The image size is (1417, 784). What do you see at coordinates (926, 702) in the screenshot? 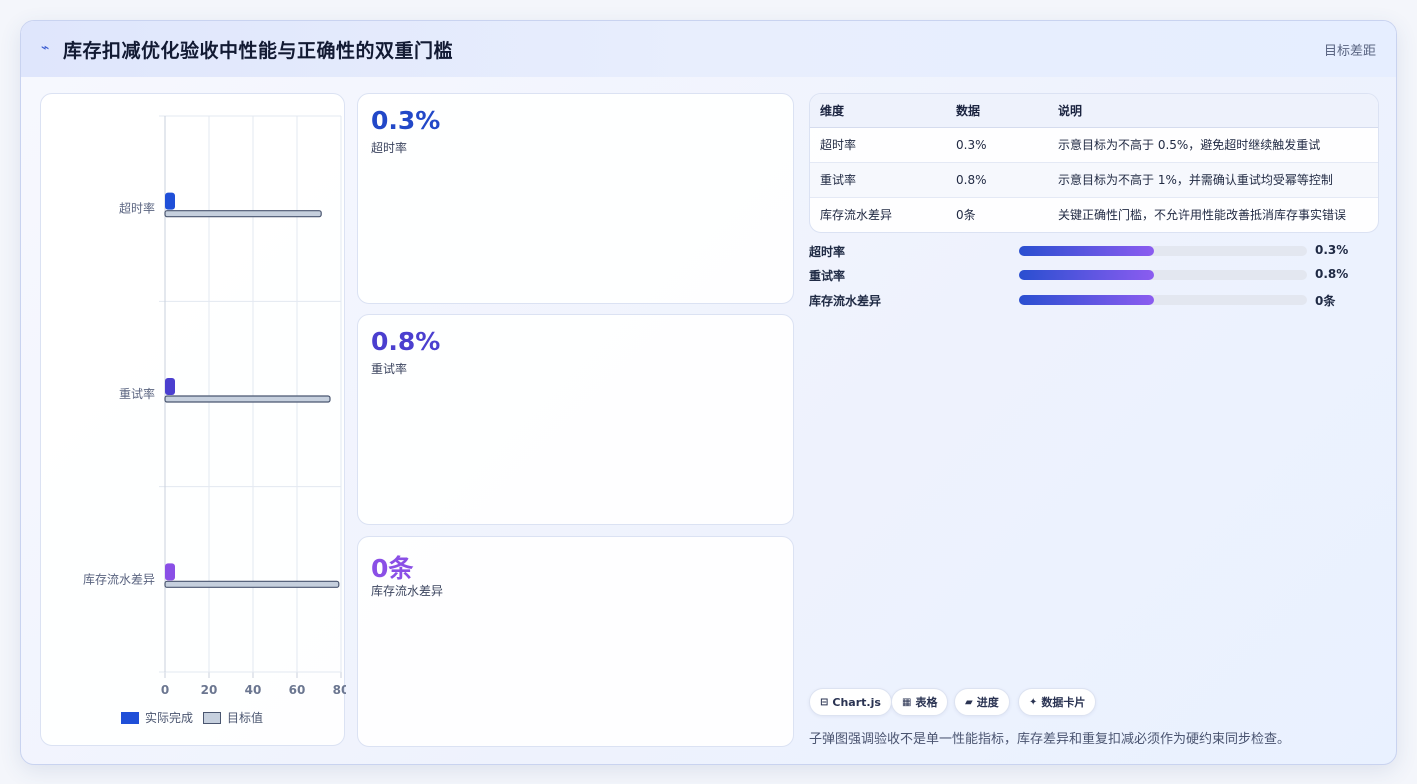
I see `pill-label: 表格` at bounding box center [926, 702].